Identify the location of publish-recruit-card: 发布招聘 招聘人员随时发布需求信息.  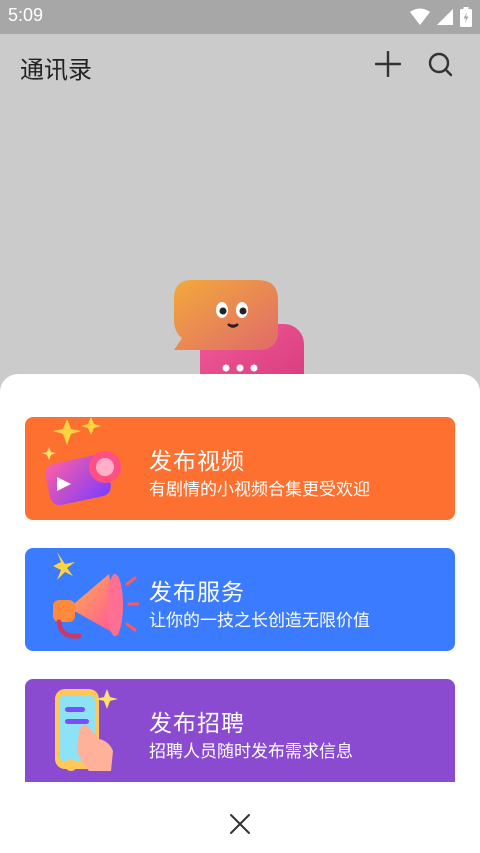
(240, 730).